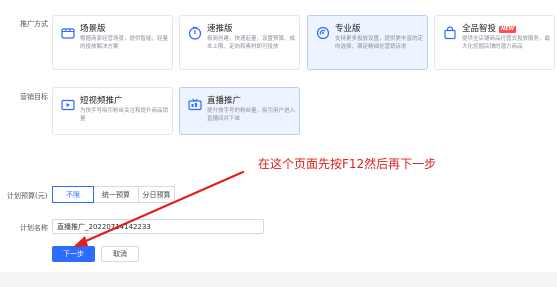  What do you see at coordinates (34, 24) in the screenshot?
I see `promo-method-label: 推广方式` at bounding box center [34, 24].